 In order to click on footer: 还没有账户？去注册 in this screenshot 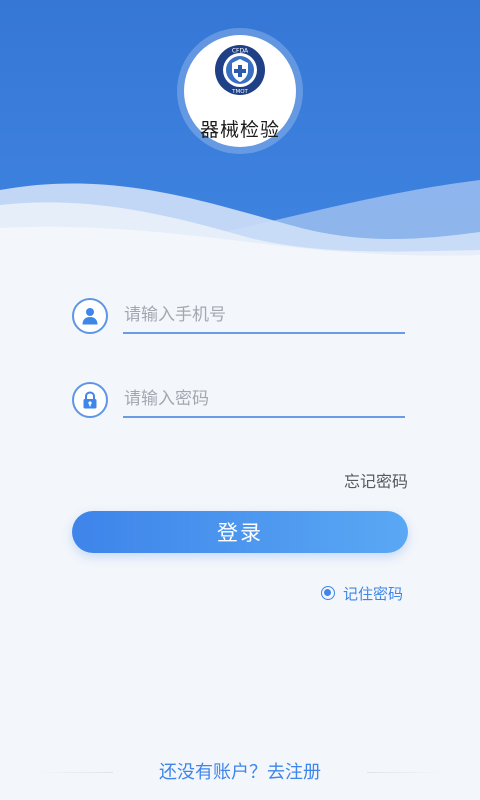, I will do `click(240, 771)`.